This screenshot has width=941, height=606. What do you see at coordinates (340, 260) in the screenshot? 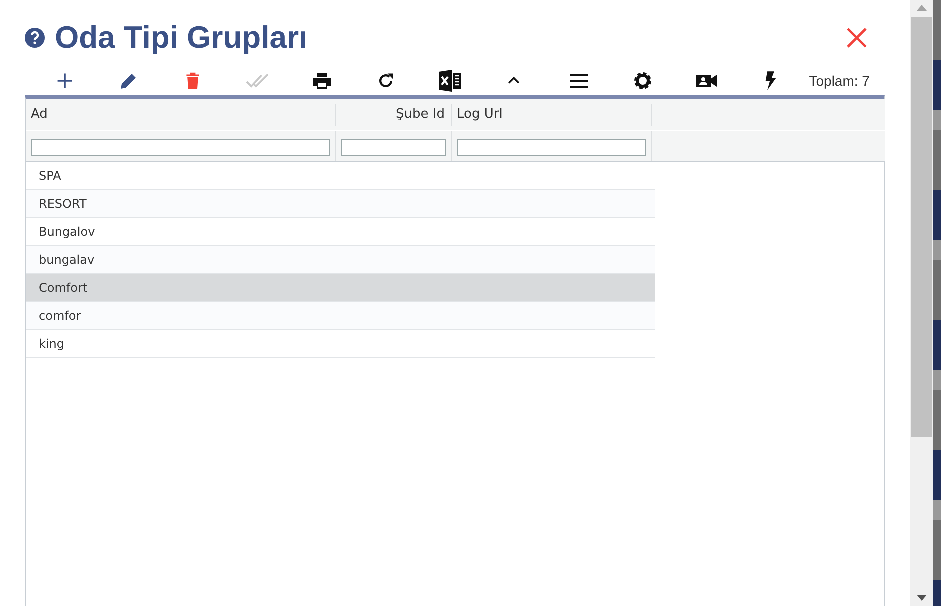
I see `table-row: bungalav` at bounding box center [340, 260].